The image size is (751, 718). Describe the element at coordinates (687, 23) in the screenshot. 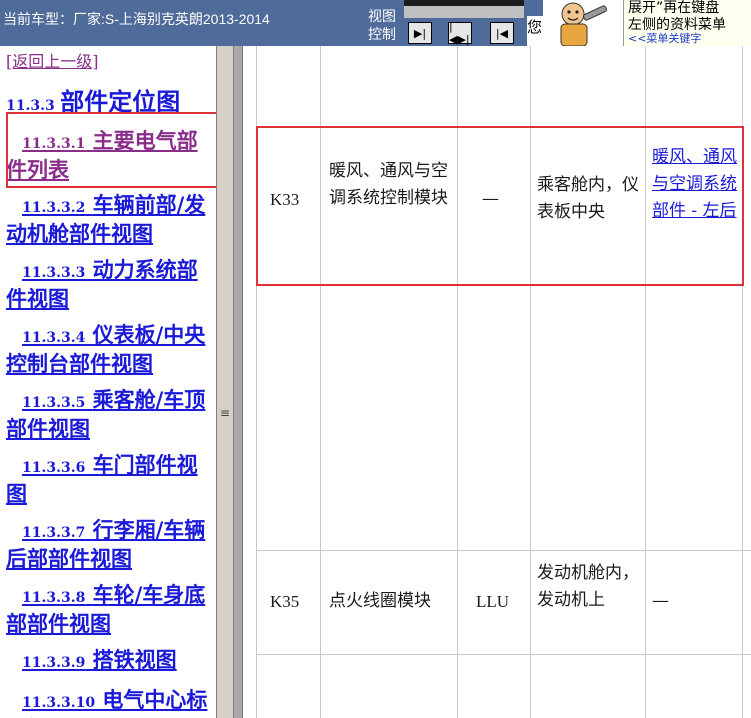

I see `help-hint-panel: 展开”再在键盘 左侧的资料菜单 <<菜单关键字` at that location.